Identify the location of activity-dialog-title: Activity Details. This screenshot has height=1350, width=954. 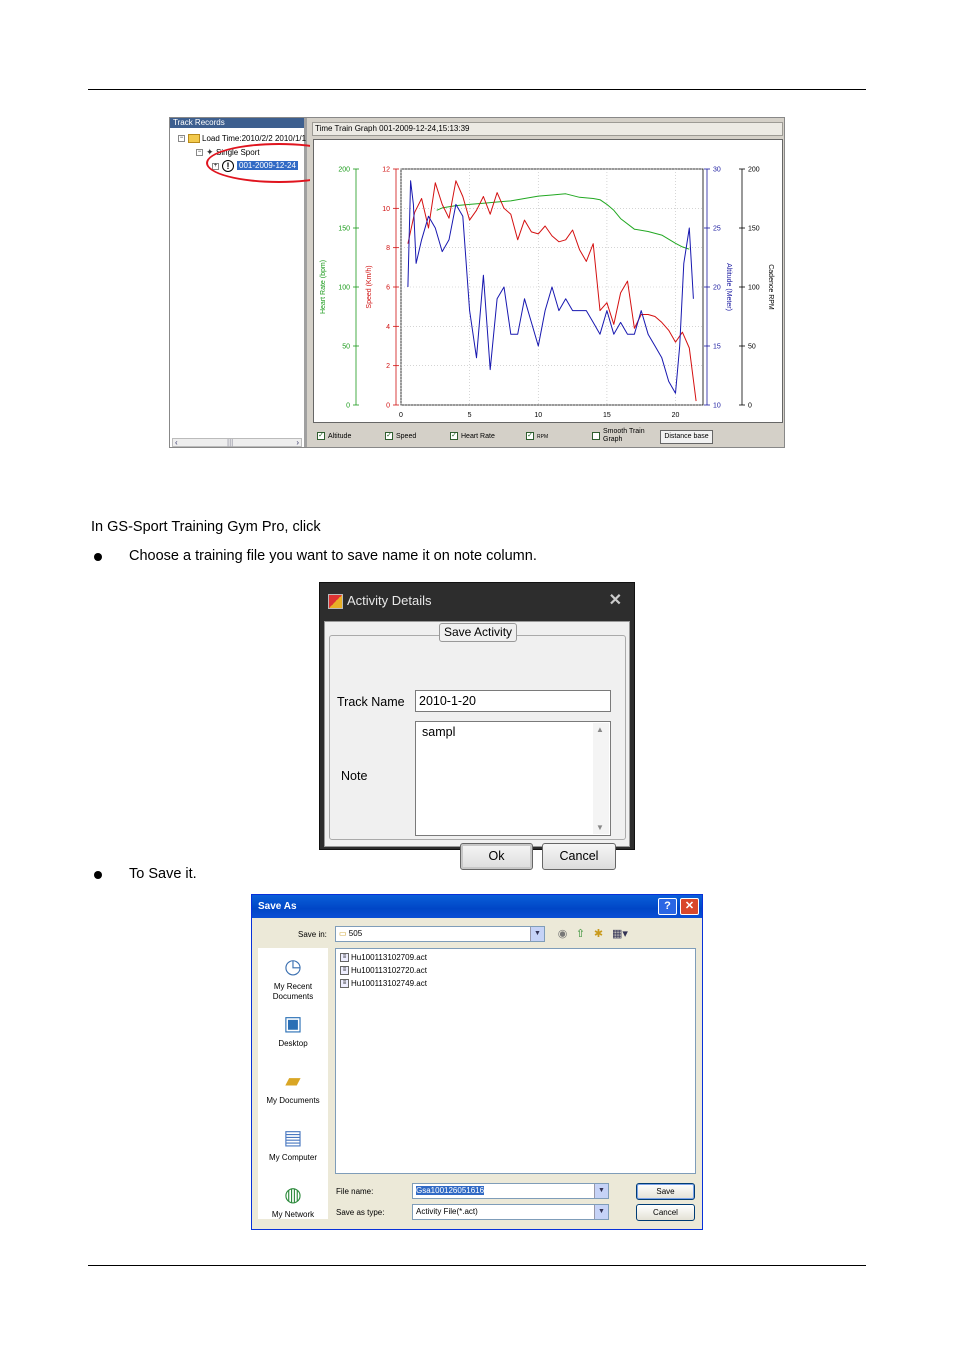
(389, 600).